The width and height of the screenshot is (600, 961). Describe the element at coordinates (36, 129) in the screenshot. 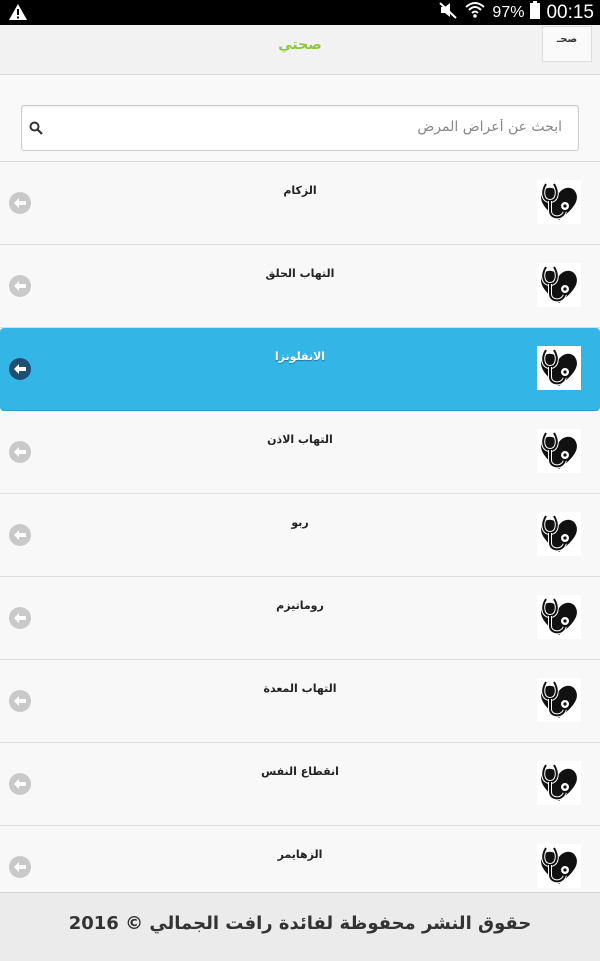

I see `search-icon` at that location.